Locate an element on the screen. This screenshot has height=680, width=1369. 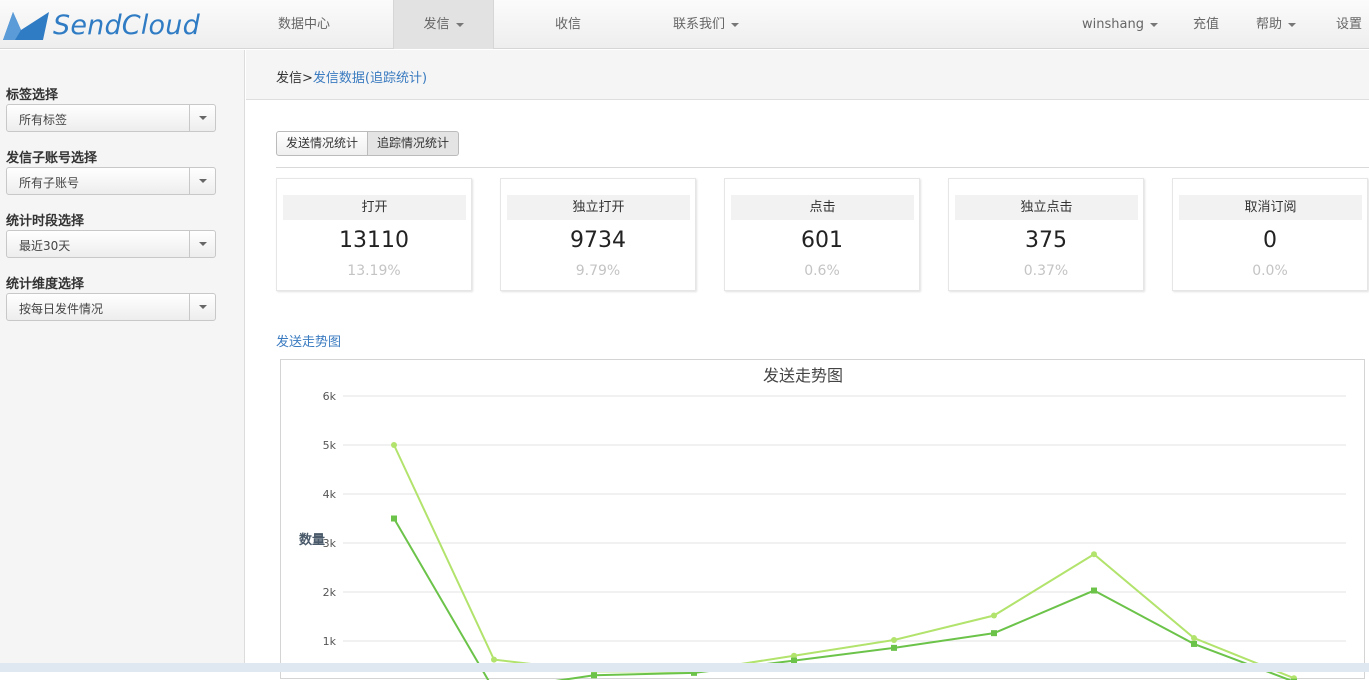
breadcrumb-current: 发信数据(追踪统计) is located at coordinates (370, 78).